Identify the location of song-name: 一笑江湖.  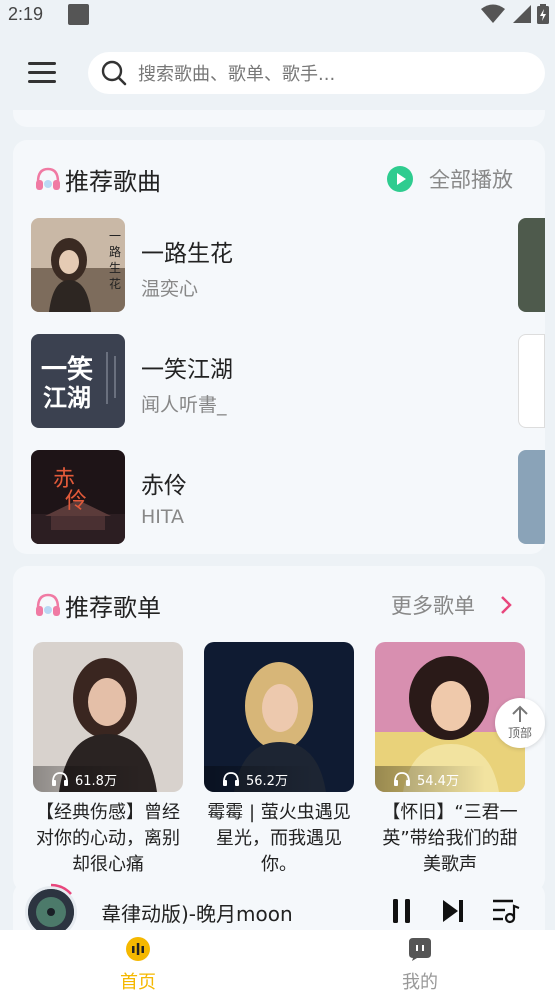
(187, 370).